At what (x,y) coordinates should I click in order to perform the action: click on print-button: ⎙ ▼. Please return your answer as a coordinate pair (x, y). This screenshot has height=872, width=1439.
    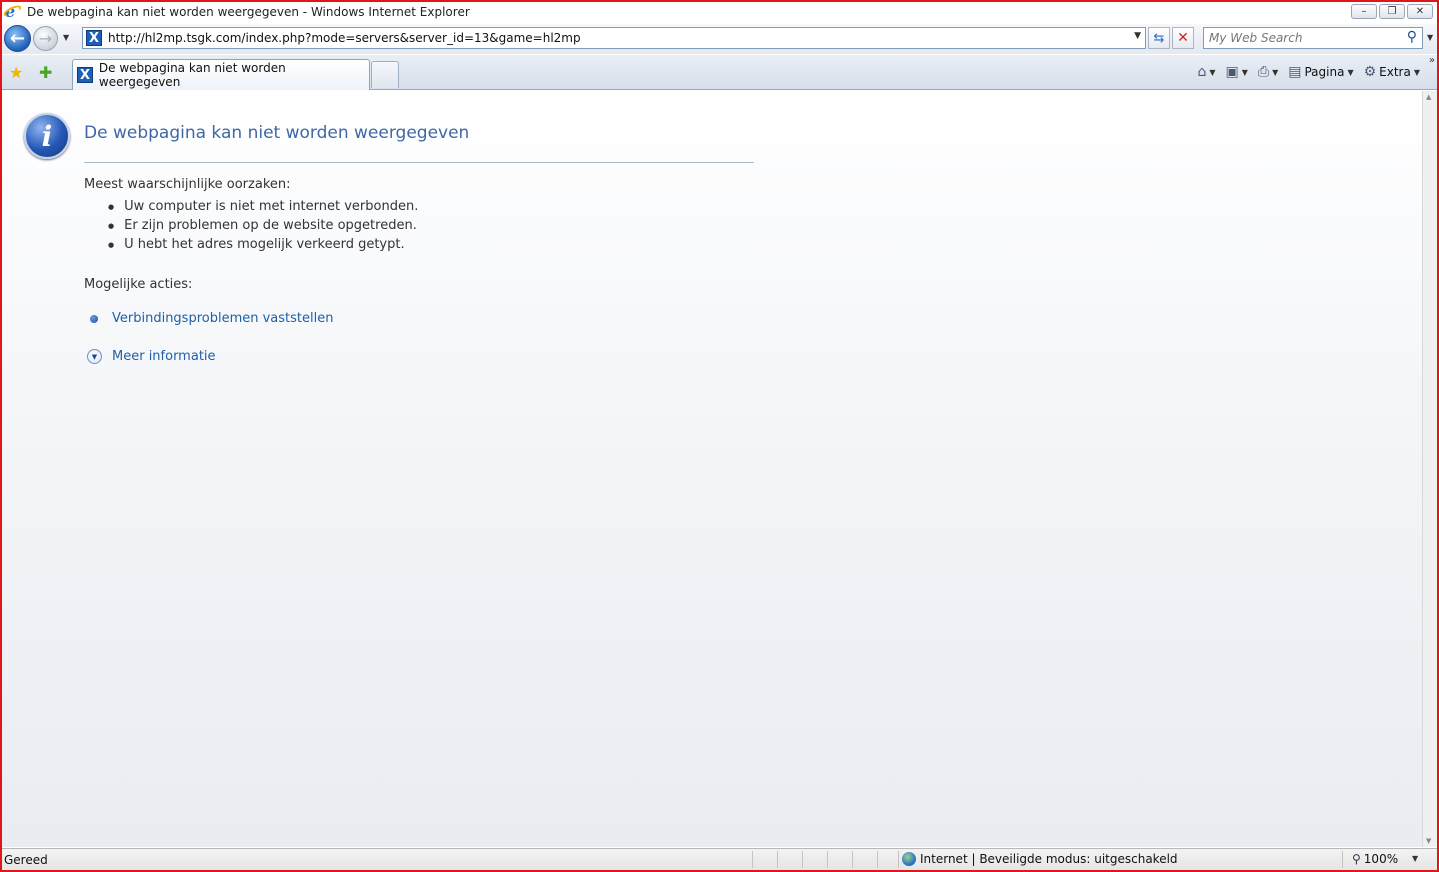
    Looking at the image, I should click on (1268, 72).